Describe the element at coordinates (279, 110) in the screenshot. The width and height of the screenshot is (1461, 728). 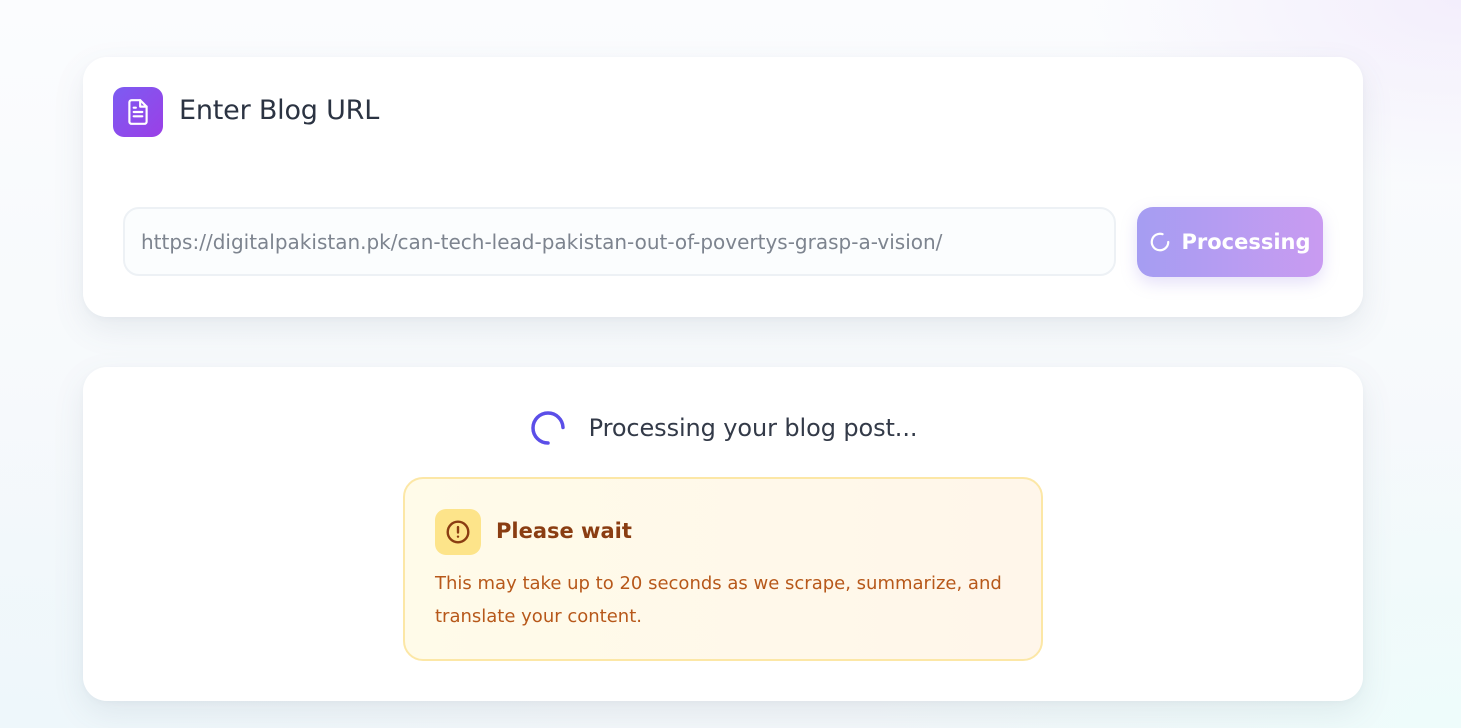
I see `card-title: Enter Blog URL` at that location.